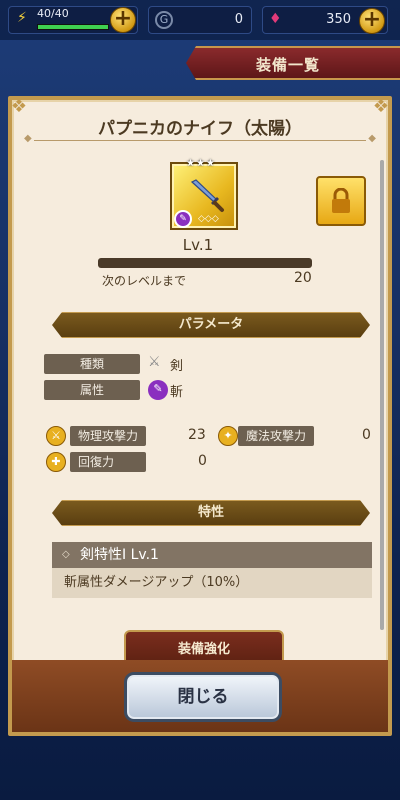  What do you see at coordinates (200, 129) in the screenshot?
I see `item-name: パプニカのナイフ（太陽）` at bounding box center [200, 129].